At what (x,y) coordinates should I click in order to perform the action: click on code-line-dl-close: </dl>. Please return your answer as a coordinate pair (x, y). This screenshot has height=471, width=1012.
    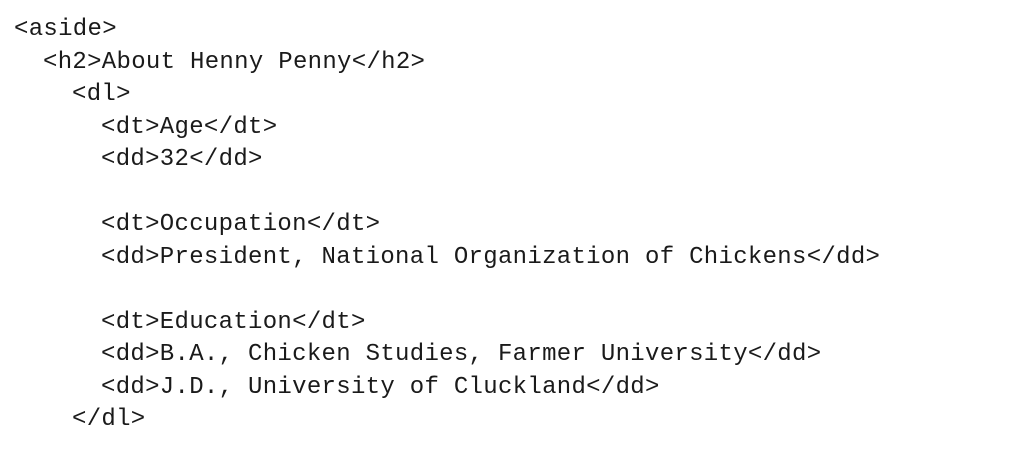
    Looking at the image, I should click on (109, 419).